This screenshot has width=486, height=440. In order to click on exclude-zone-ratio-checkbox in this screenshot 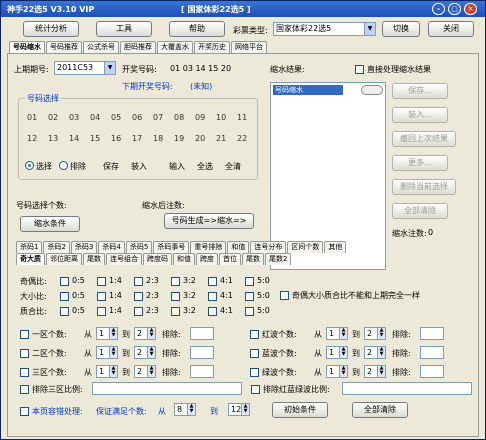, I will do `click(24, 389)`.